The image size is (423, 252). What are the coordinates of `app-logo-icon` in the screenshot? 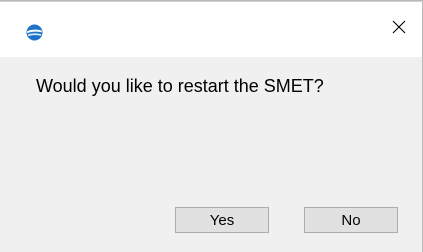 It's located at (34, 32).